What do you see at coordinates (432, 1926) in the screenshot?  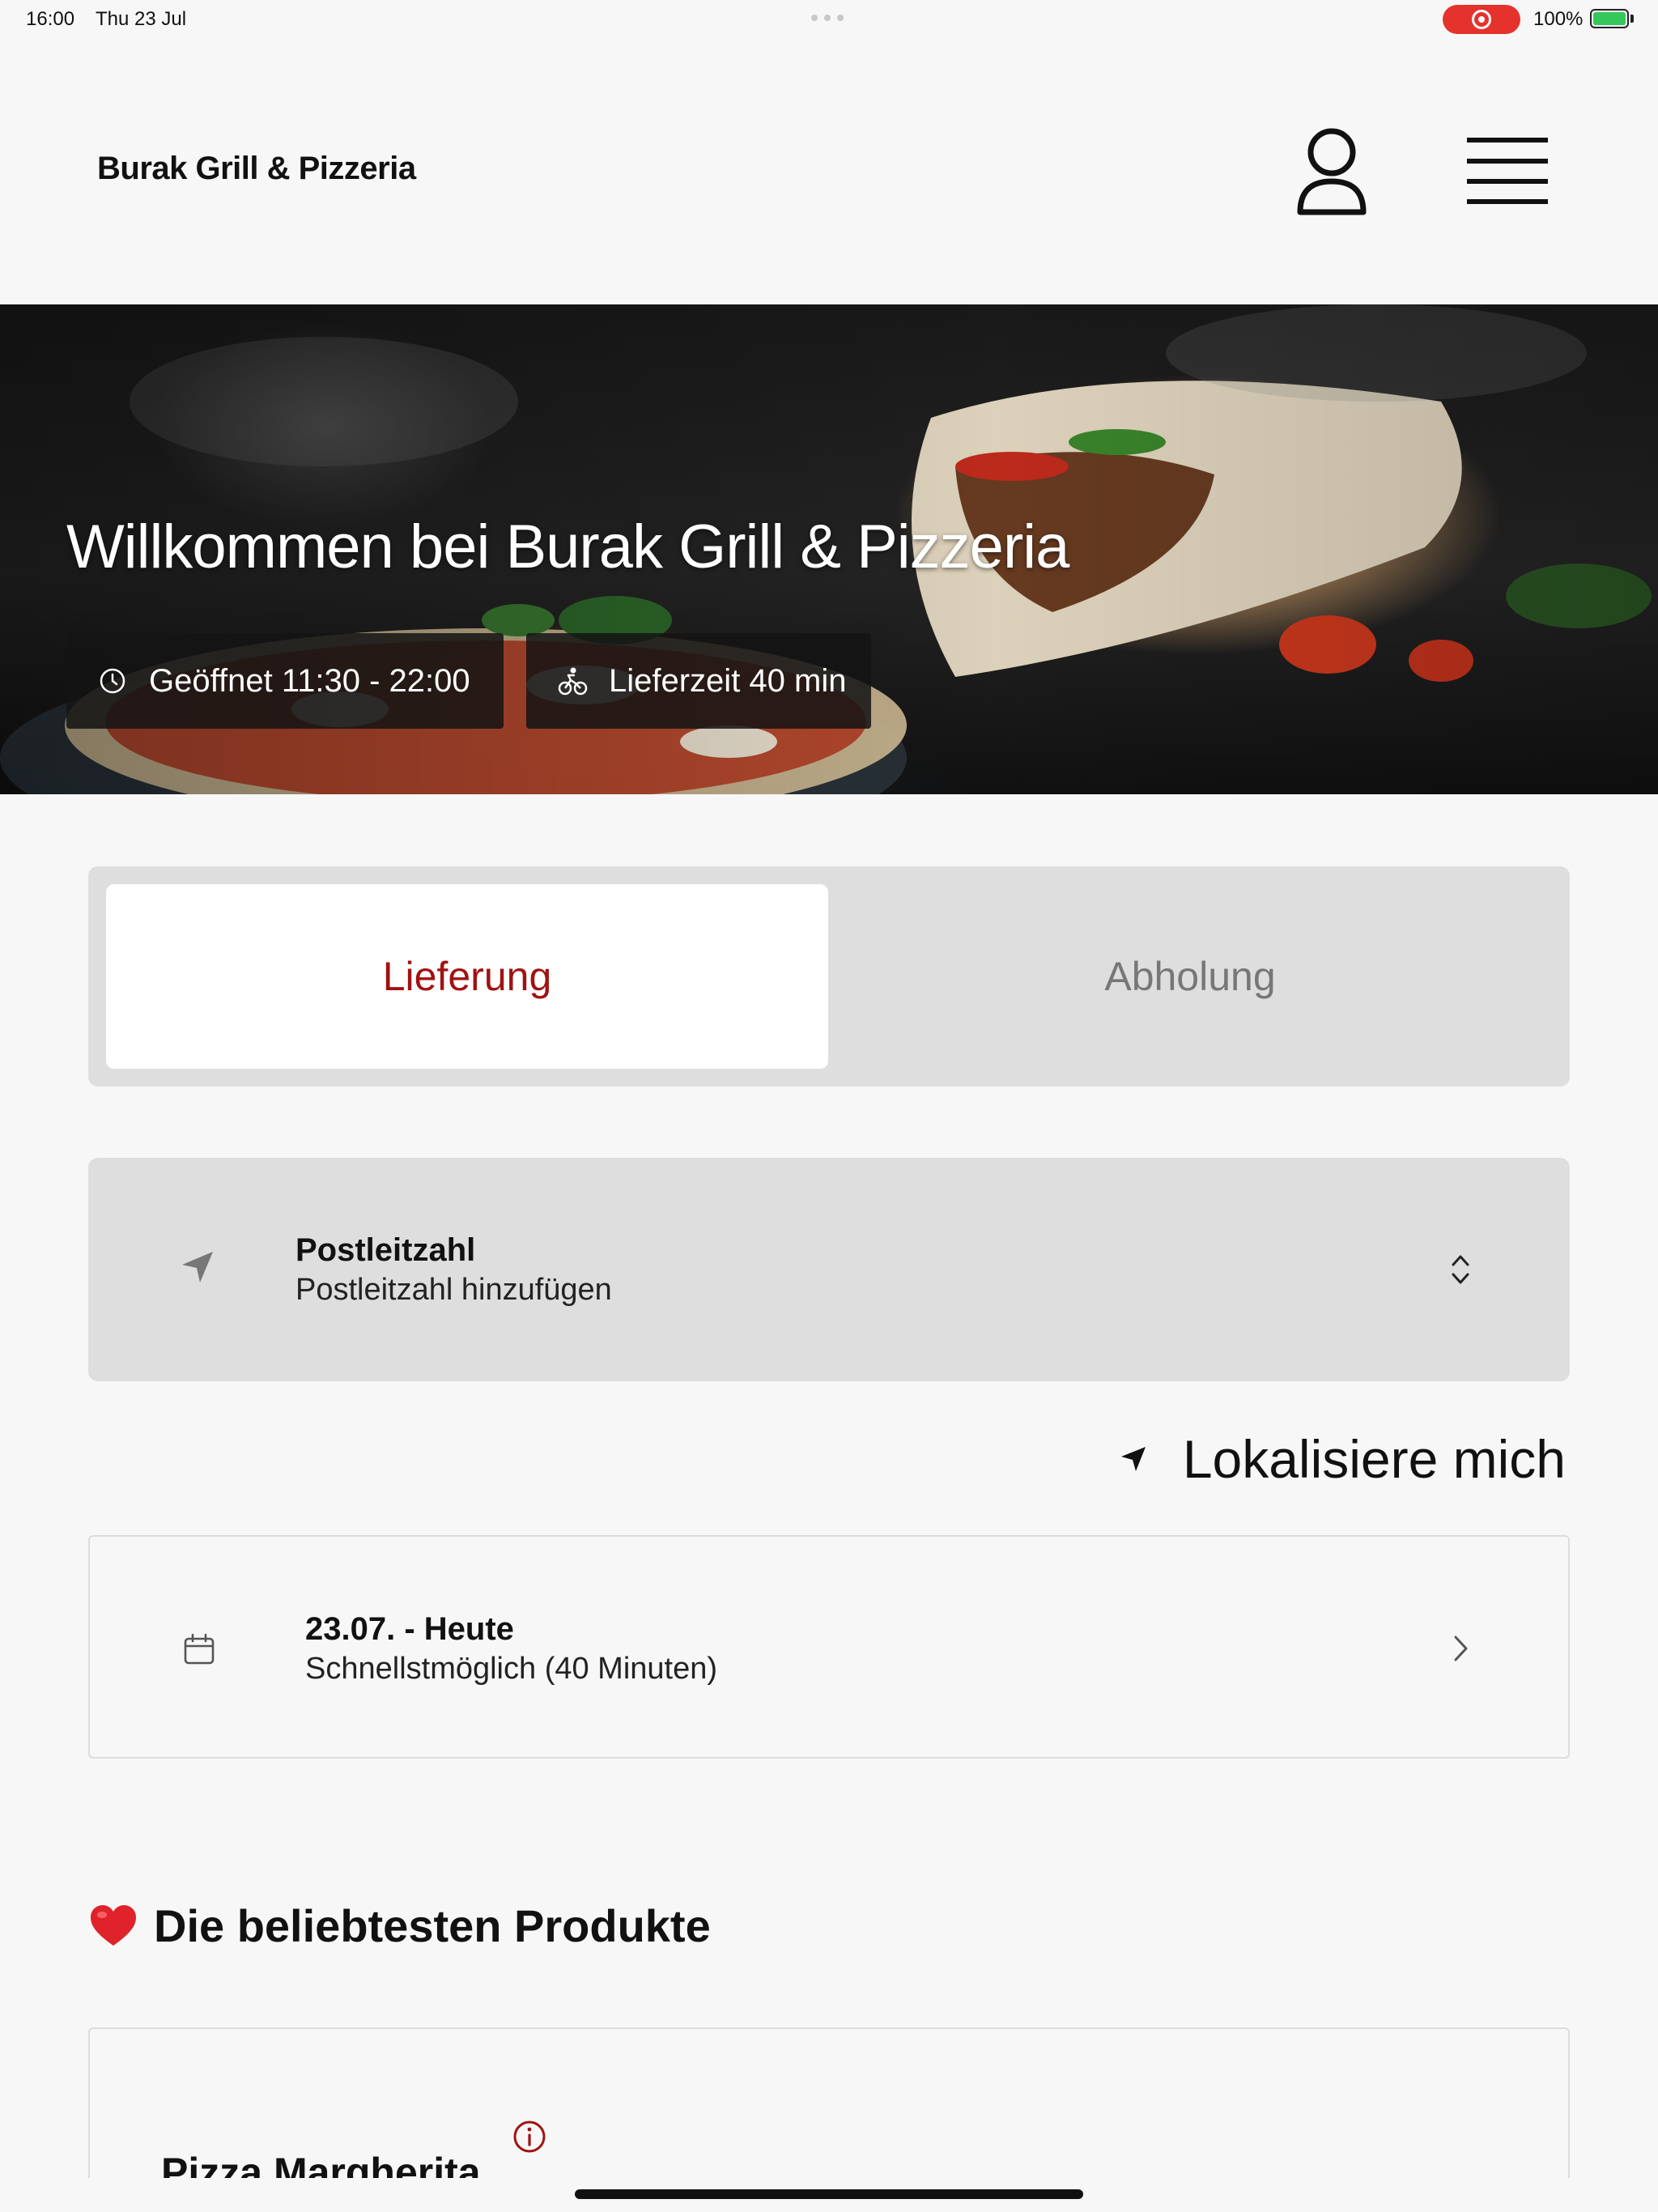 I see `popular-products-title: Die beliebtesten Produkte` at bounding box center [432, 1926].